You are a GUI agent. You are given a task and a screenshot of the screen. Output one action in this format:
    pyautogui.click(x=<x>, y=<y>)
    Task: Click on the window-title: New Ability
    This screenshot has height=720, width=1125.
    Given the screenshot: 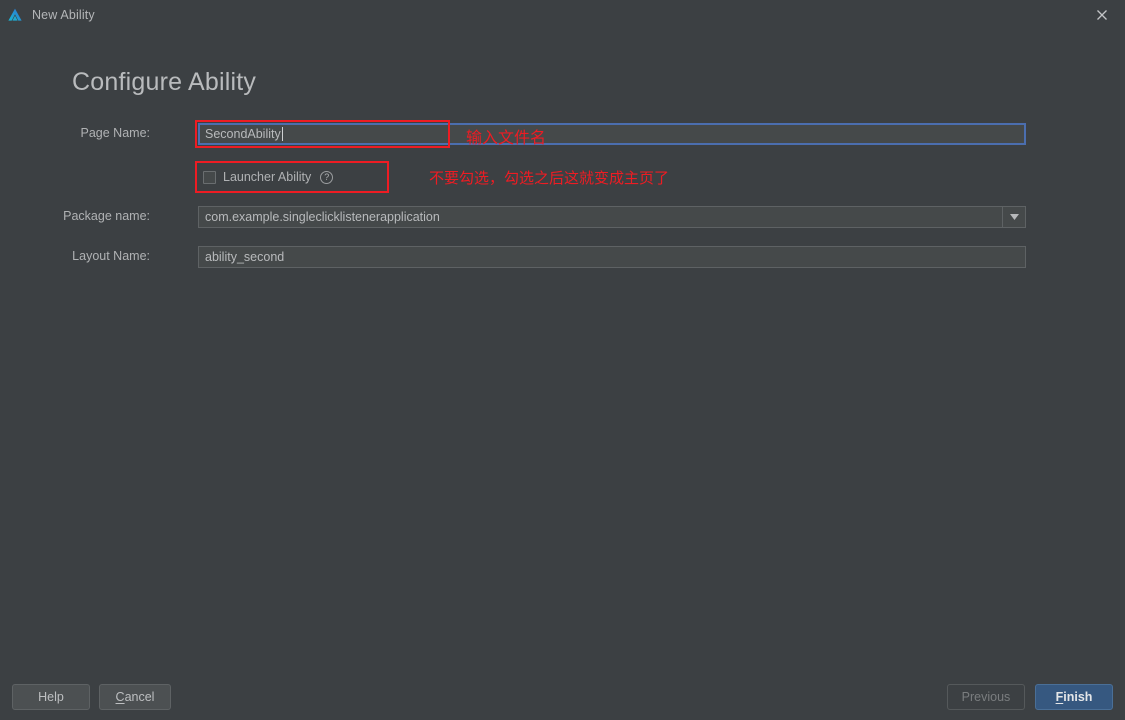 What is the action you would take?
    pyautogui.click(x=63, y=15)
    